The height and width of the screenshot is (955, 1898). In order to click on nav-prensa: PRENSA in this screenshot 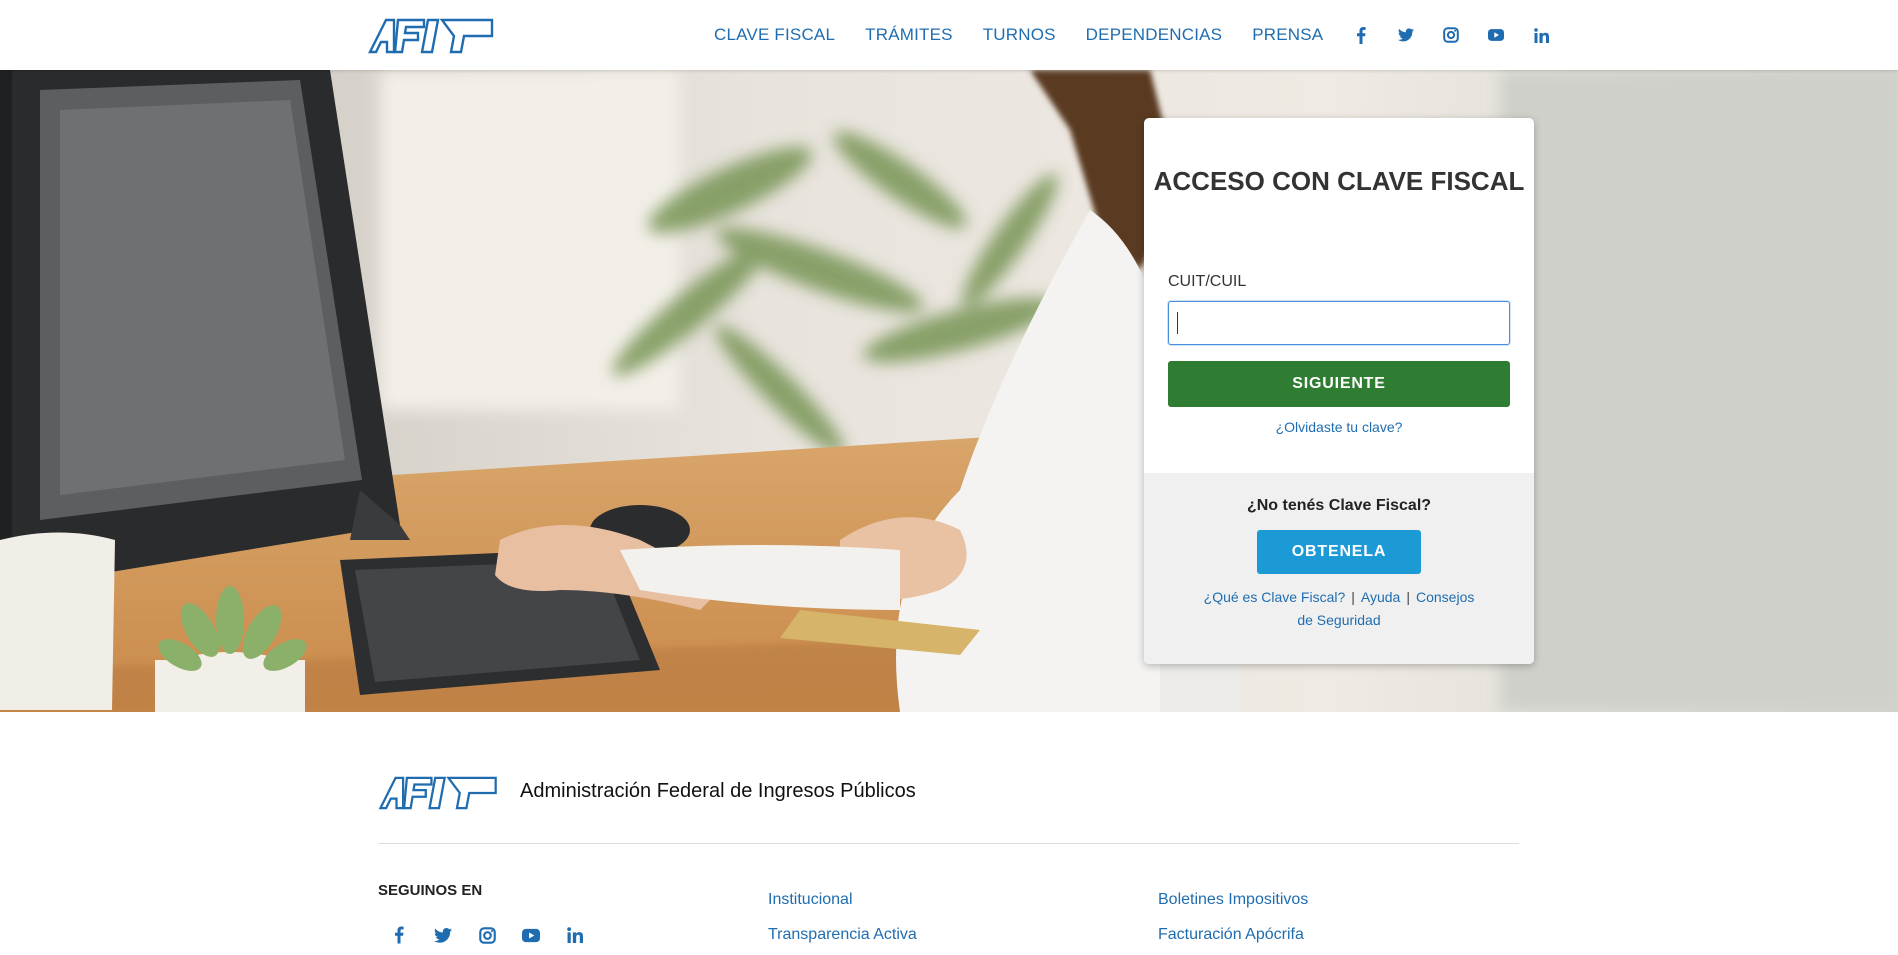, I will do `click(1287, 35)`.